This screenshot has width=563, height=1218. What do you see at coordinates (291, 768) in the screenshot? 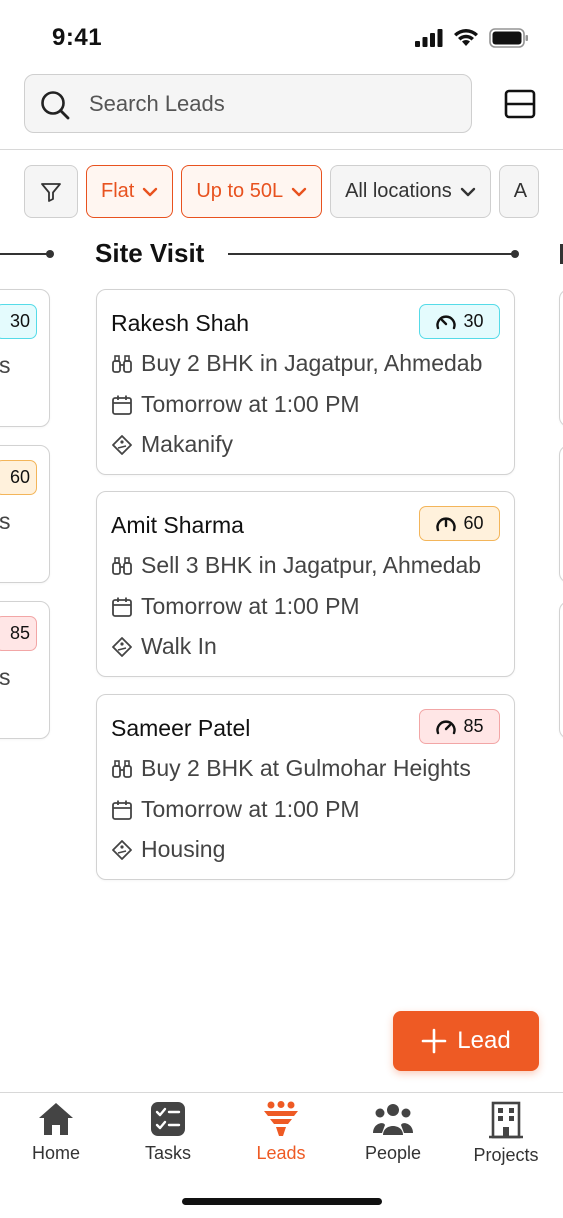
I see `lead-requirement-row: Buy 2 BHK at Gulmohar Heights` at bounding box center [291, 768].